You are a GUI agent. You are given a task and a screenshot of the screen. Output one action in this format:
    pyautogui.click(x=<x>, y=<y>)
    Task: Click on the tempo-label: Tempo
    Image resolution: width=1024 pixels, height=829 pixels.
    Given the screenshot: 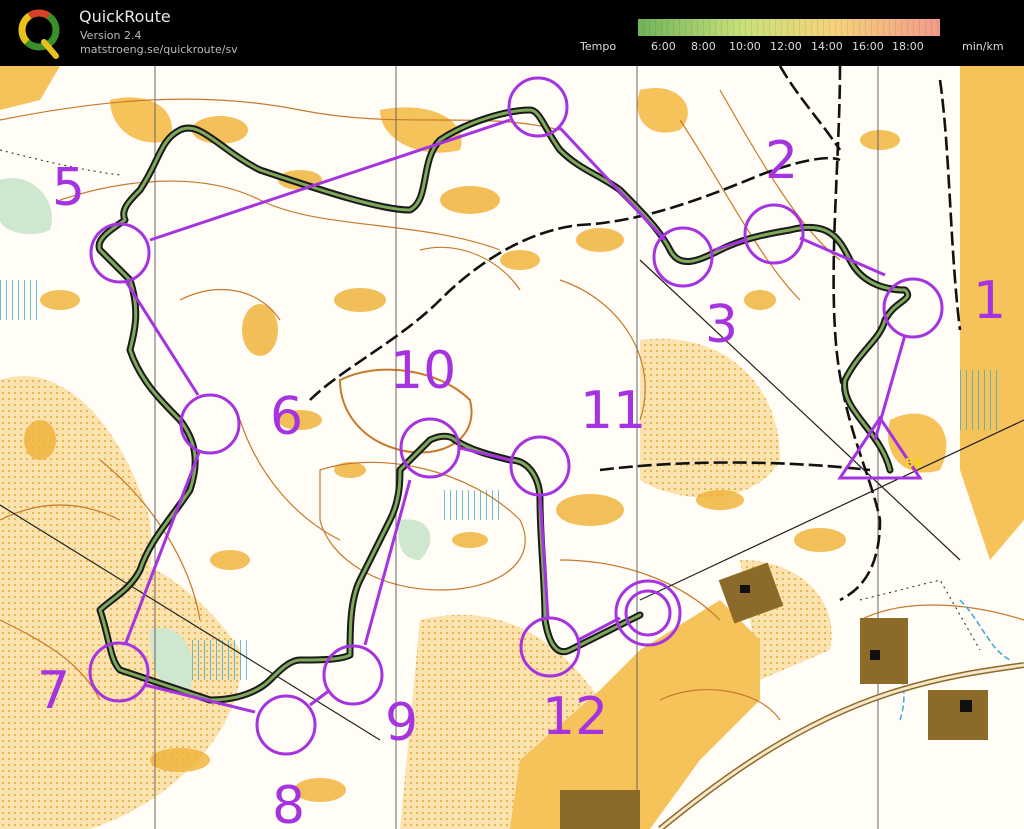 What is the action you would take?
    pyautogui.click(x=598, y=46)
    